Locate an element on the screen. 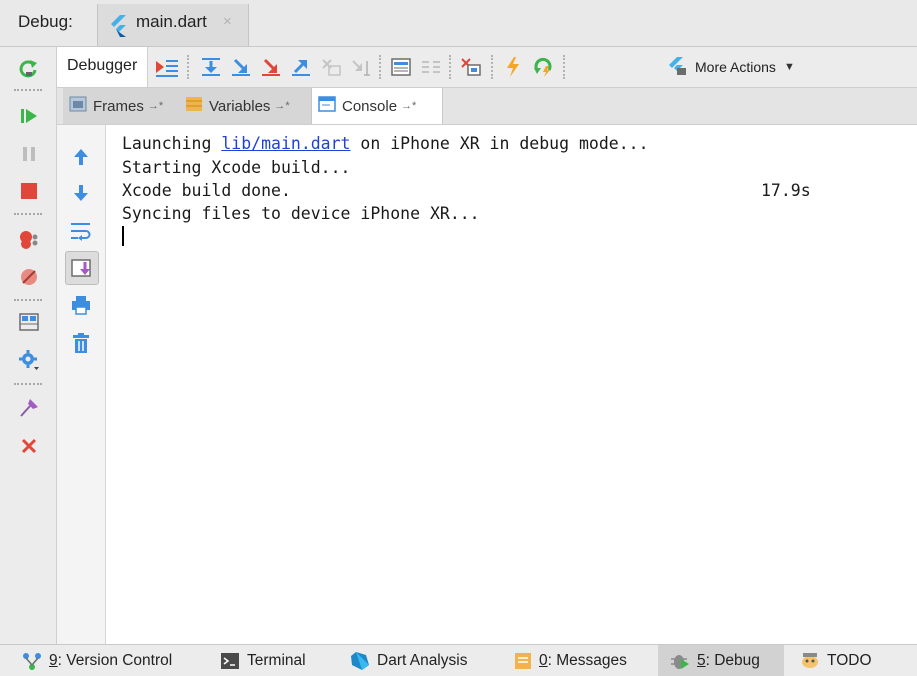 The height and width of the screenshot is (676, 917). down-stack-icon is located at coordinates (81, 193).